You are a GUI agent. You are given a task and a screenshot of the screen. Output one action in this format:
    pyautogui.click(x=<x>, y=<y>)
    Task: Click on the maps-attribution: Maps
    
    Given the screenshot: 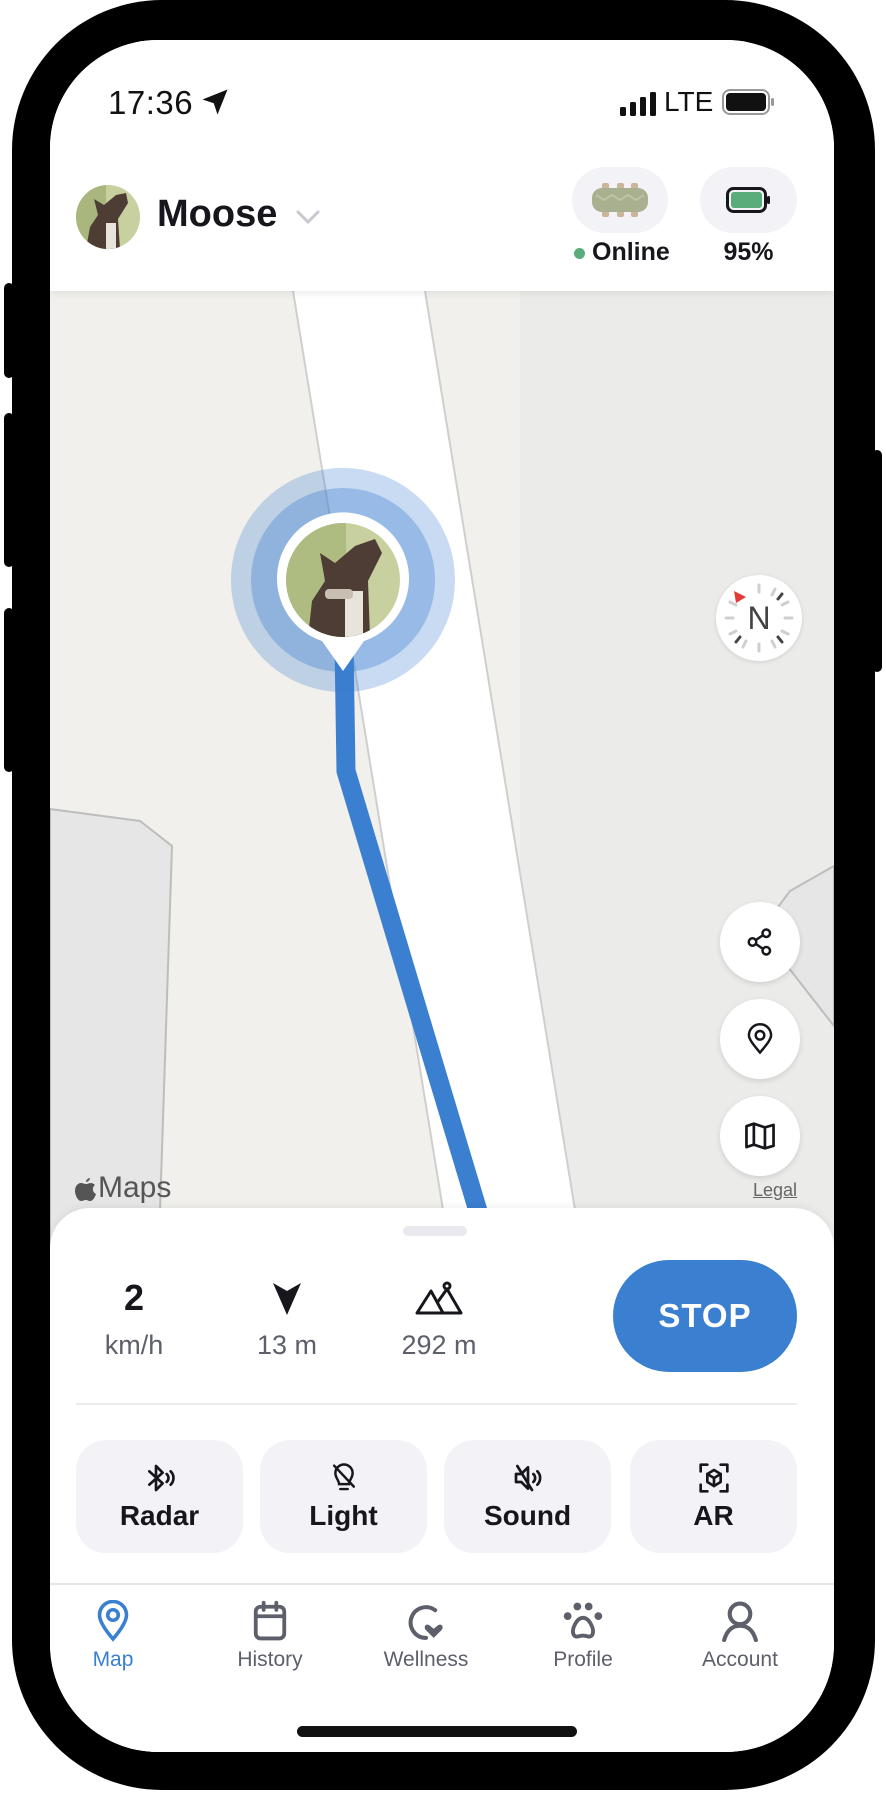 What is the action you would take?
    pyautogui.click(x=122, y=1188)
    